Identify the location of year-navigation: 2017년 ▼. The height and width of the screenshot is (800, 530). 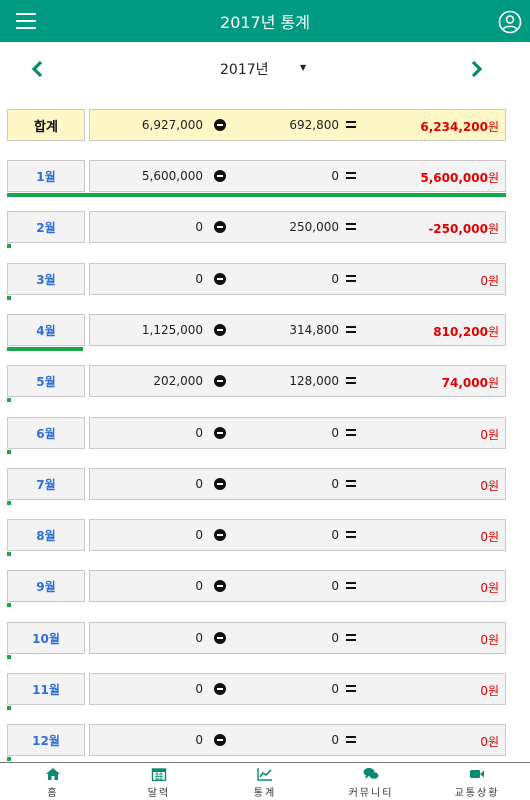
(265, 70).